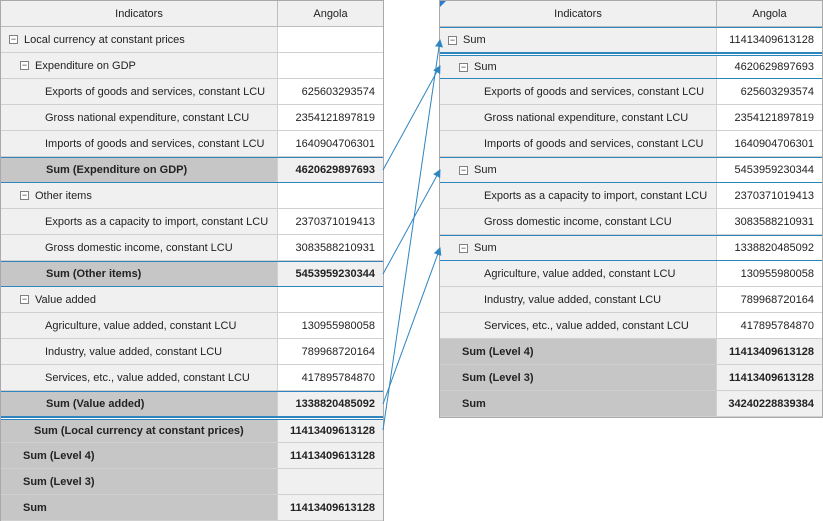  What do you see at coordinates (192, 196) in the screenshot?
I see `group-row: − Other items` at bounding box center [192, 196].